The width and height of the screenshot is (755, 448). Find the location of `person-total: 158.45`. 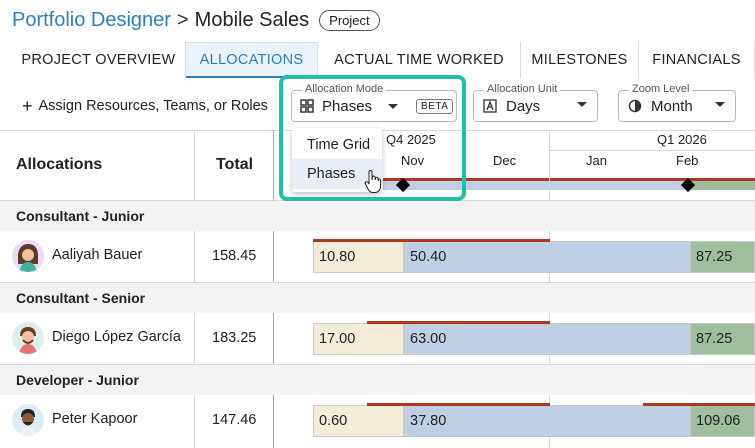

person-total: 158.45 is located at coordinates (234, 256).